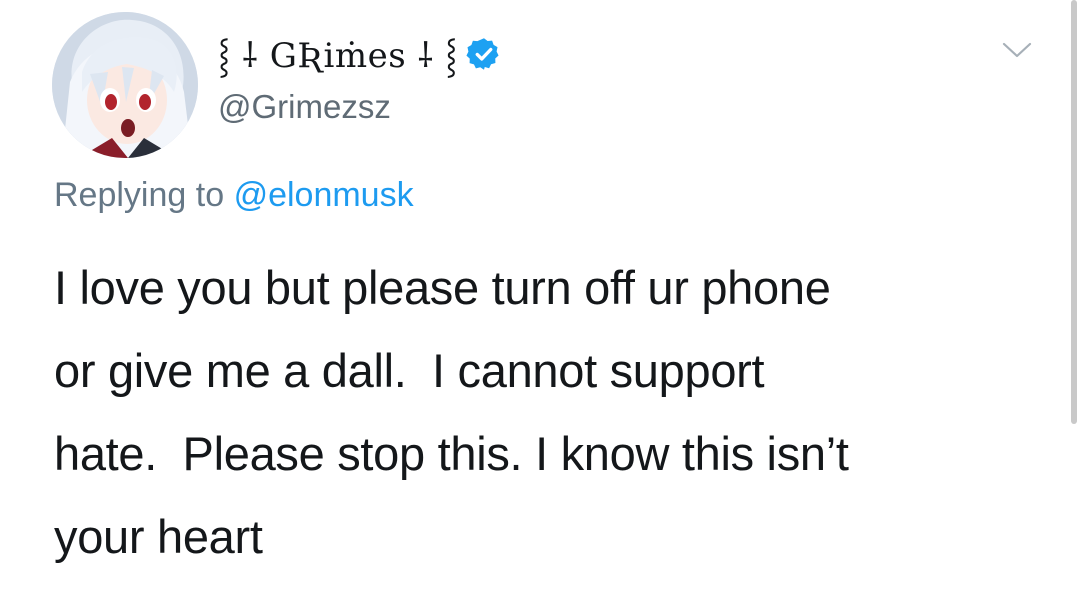 This screenshot has height=607, width=1080. What do you see at coordinates (158, 536) in the screenshot?
I see `tweet-body-line: your heart` at bounding box center [158, 536].